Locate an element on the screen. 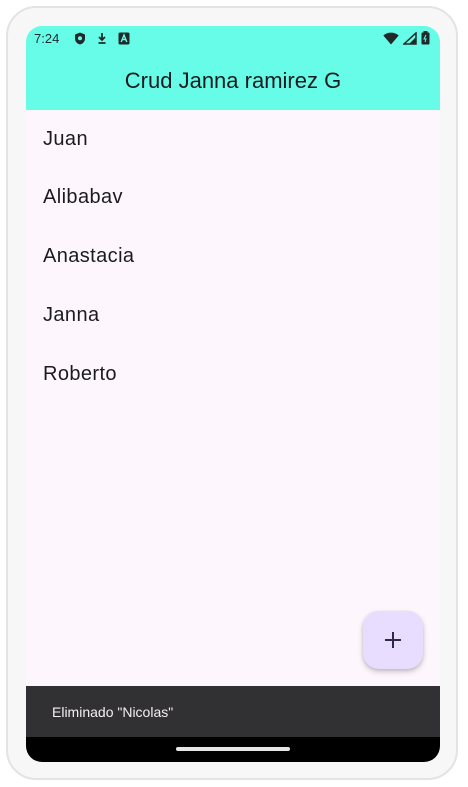 The image size is (468, 787). wifi-icon is located at coordinates (391, 38).